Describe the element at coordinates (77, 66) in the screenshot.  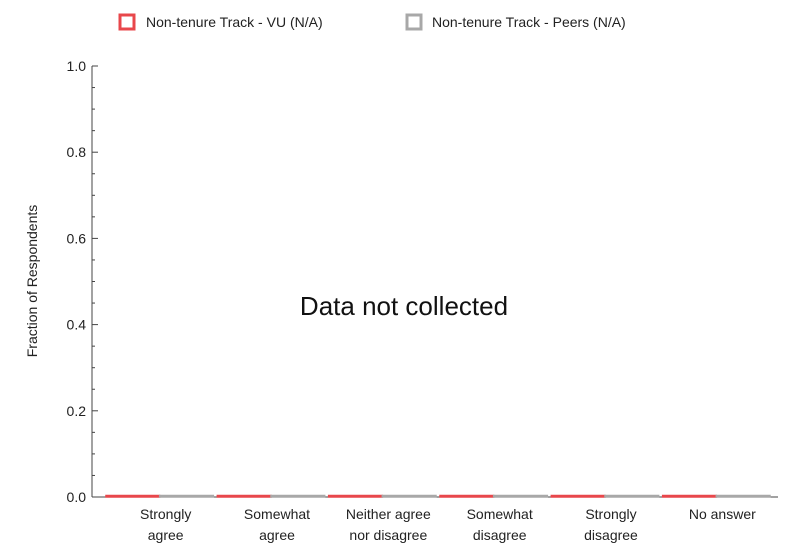
I see `y-tick-label: 1.0` at that location.